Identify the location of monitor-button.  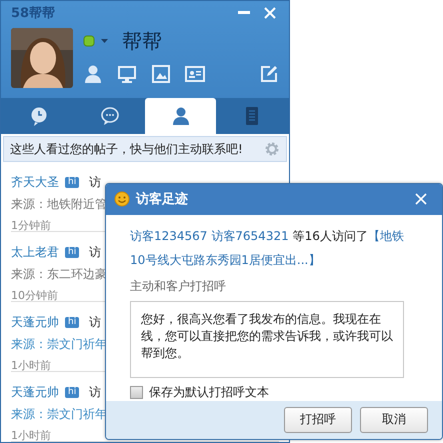
(127, 74).